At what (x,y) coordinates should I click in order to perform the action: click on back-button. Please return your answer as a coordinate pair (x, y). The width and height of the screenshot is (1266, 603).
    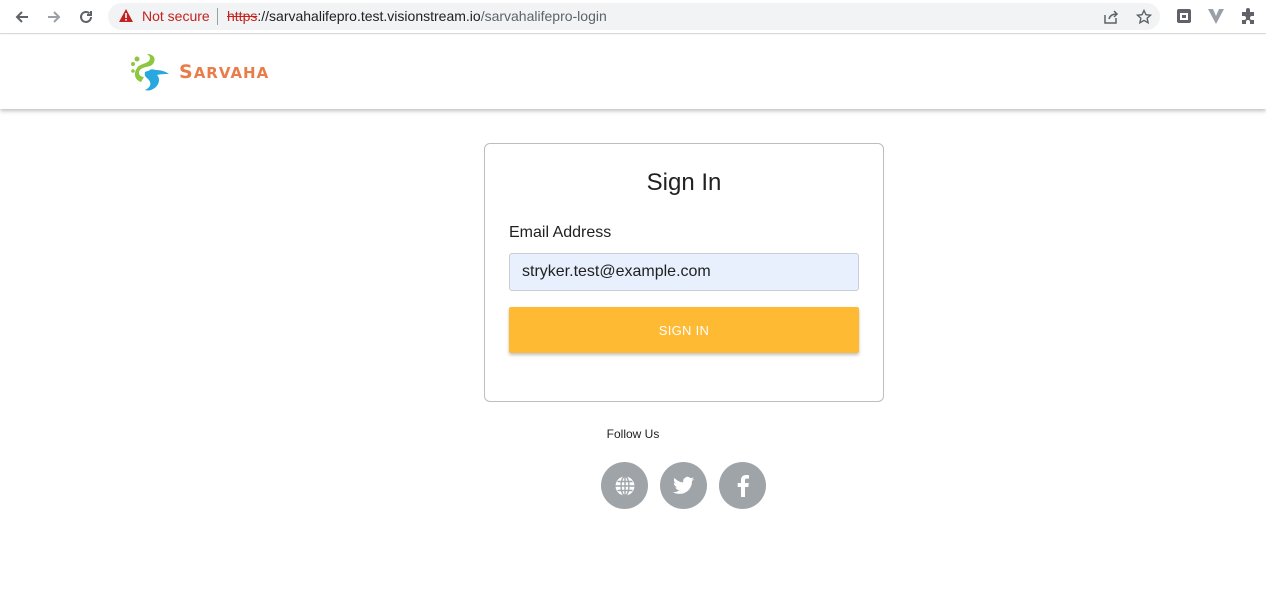
    Looking at the image, I should click on (22, 17).